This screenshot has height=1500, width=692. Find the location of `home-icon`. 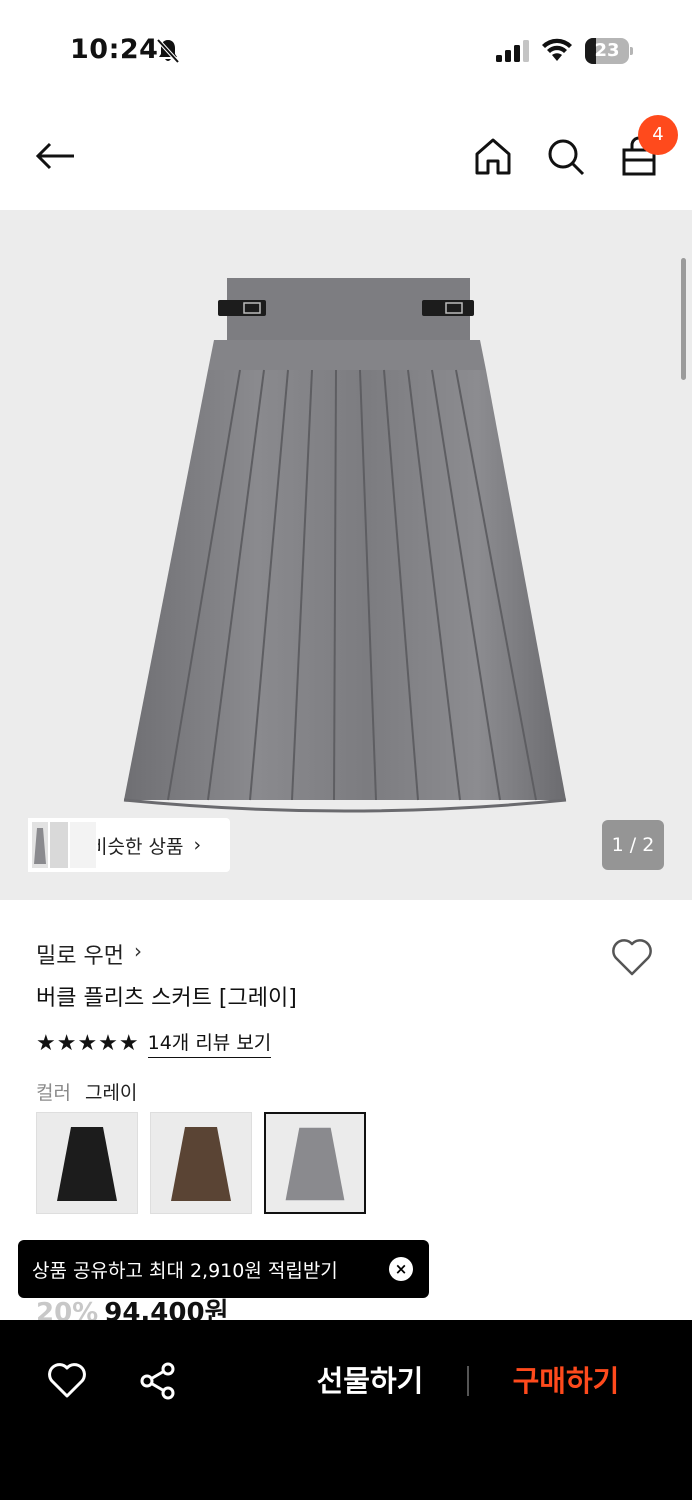

home-icon is located at coordinates (493, 157).